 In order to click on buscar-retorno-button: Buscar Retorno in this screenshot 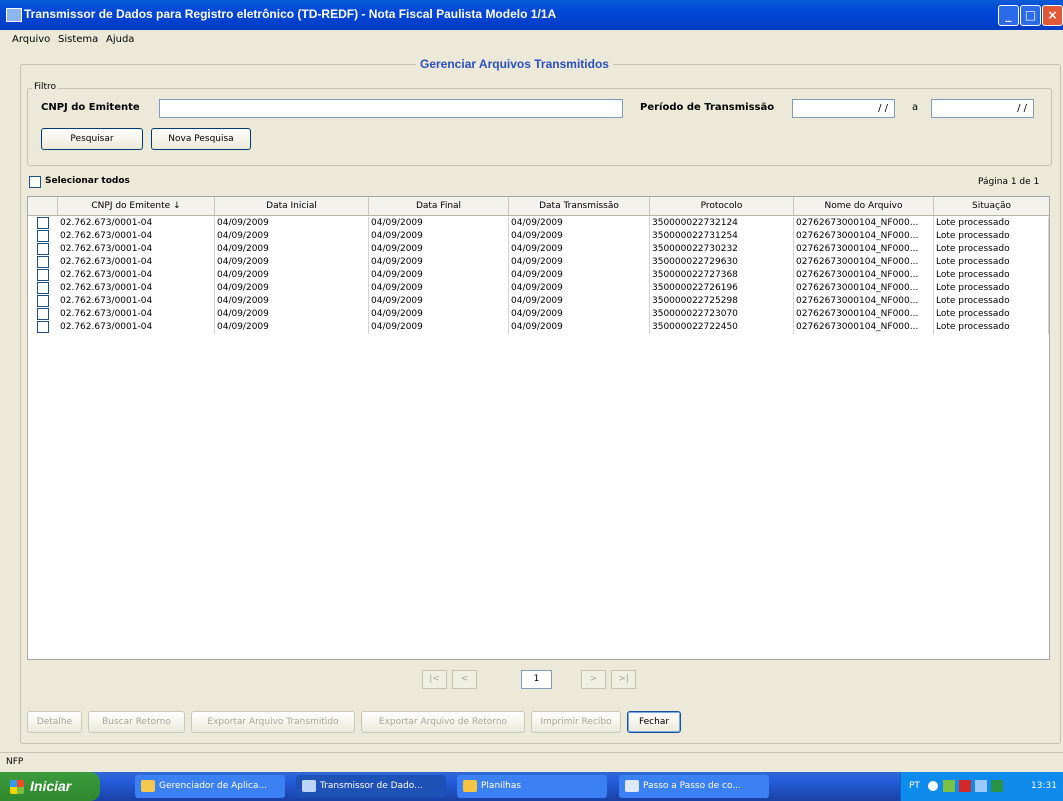, I will do `click(136, 722)`.